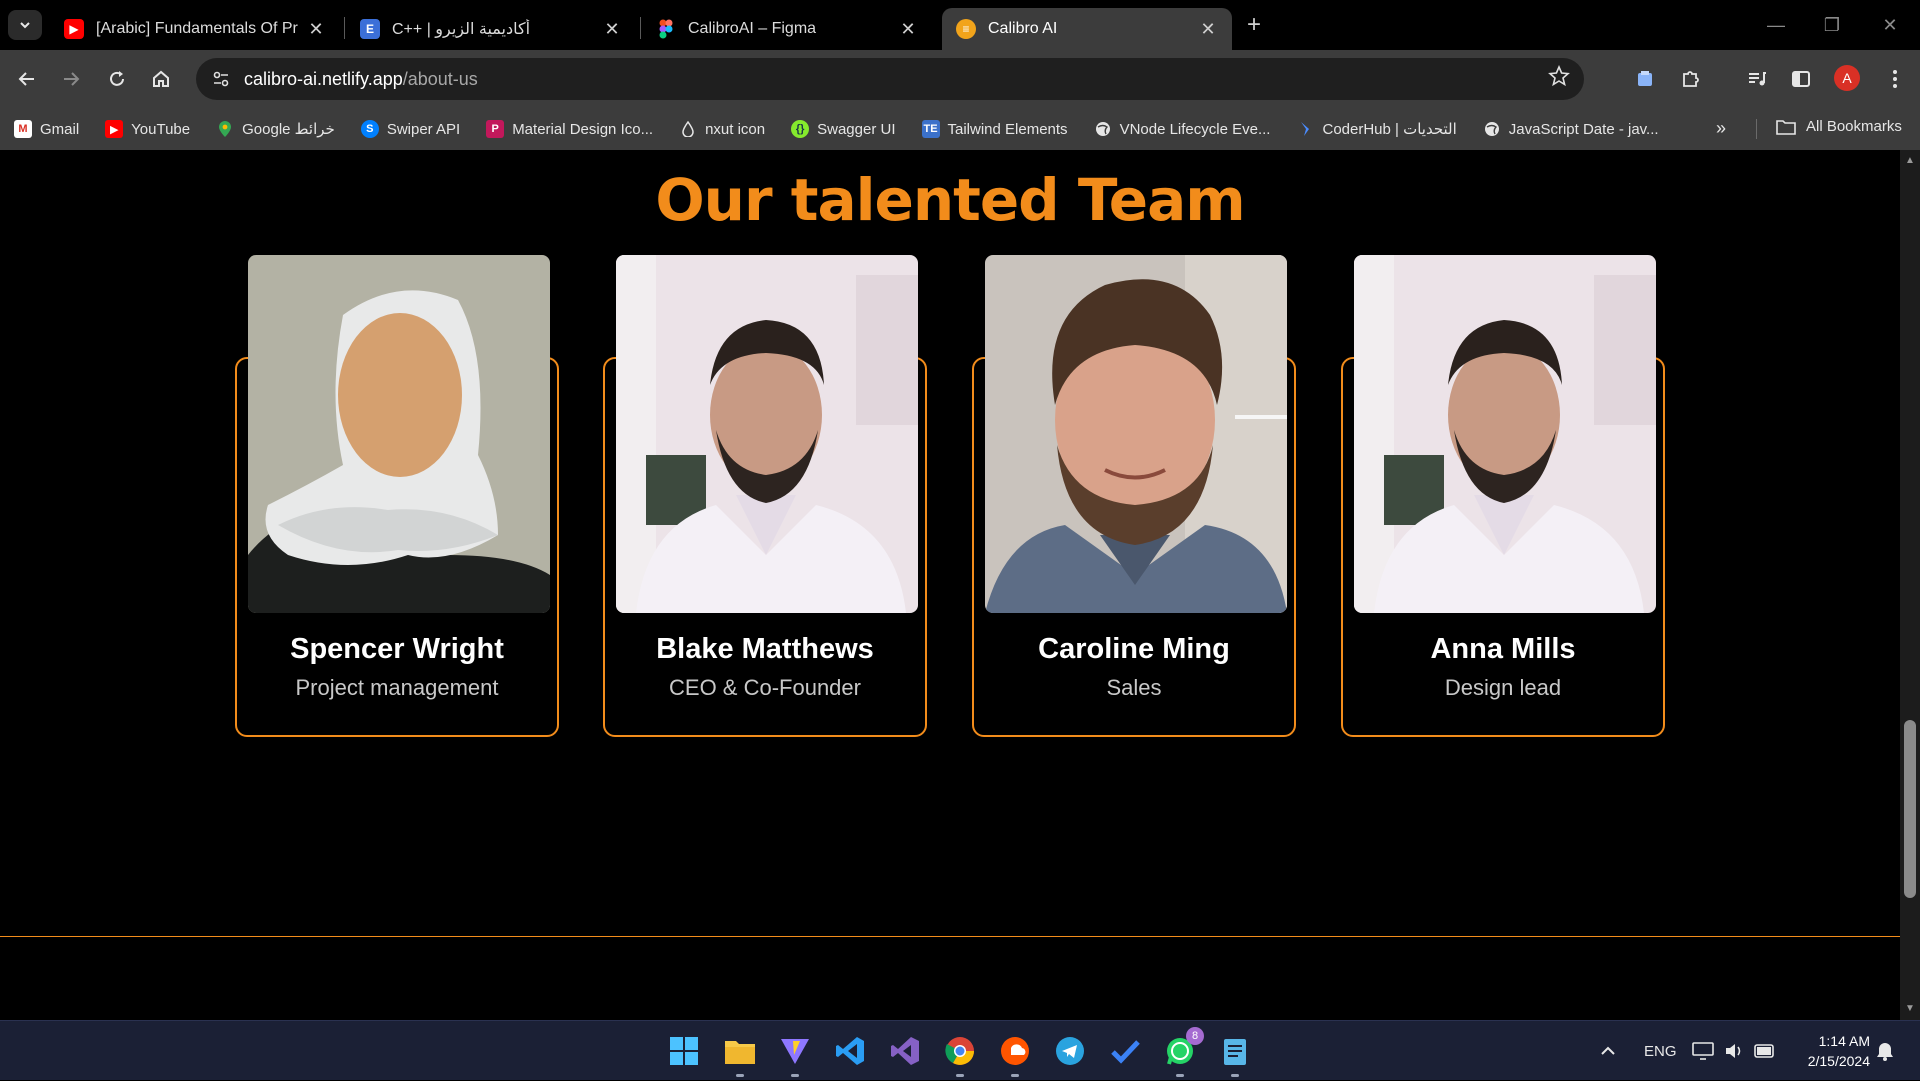 The image size is (1920, 1081). I want to click on puzzle-icon, so click(1691, 79).